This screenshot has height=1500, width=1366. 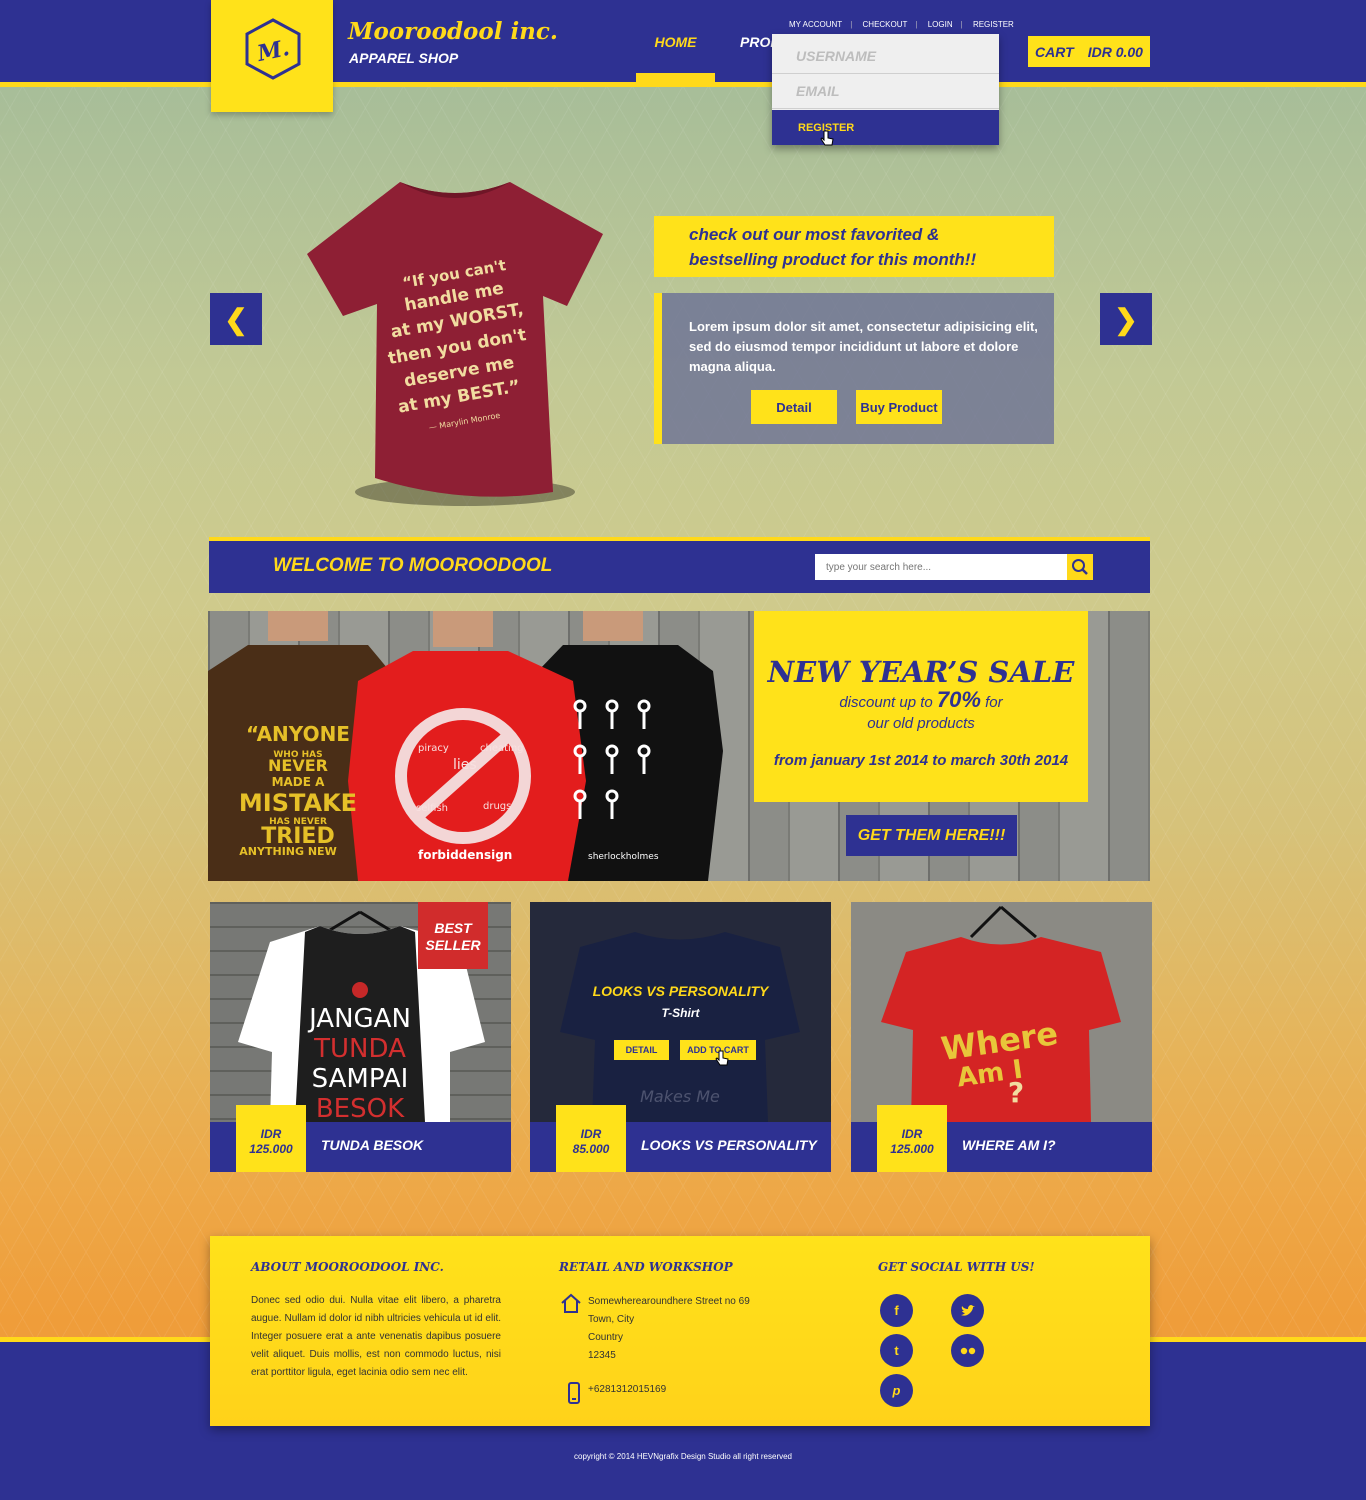 I want to click on flickr-icon, so click(x=967, y=1350).